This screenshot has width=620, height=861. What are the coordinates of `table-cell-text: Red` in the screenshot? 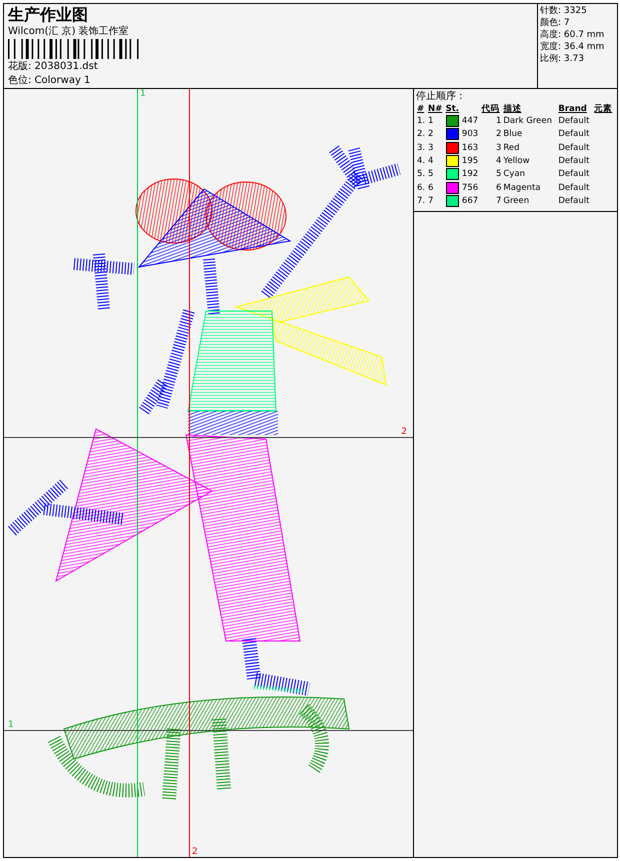 It's located at (511, 148).